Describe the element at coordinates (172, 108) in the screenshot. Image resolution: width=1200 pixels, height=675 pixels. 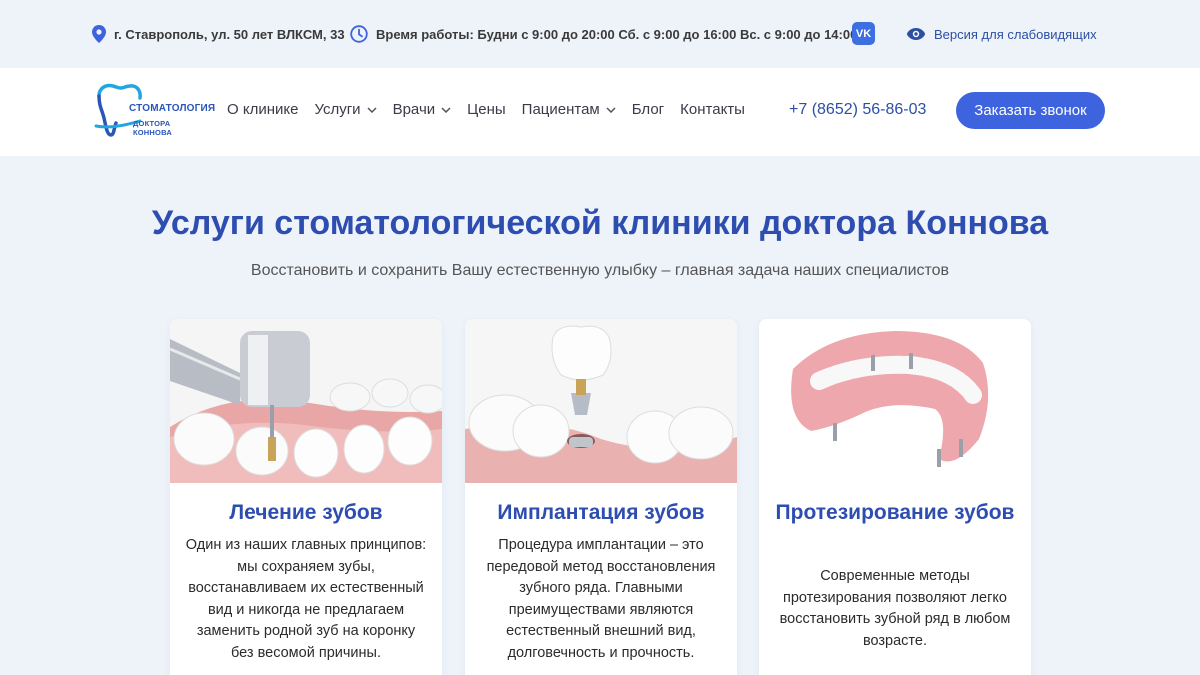
I see `logo-line1: СТОМАТОЛОГИЯ` at that location.